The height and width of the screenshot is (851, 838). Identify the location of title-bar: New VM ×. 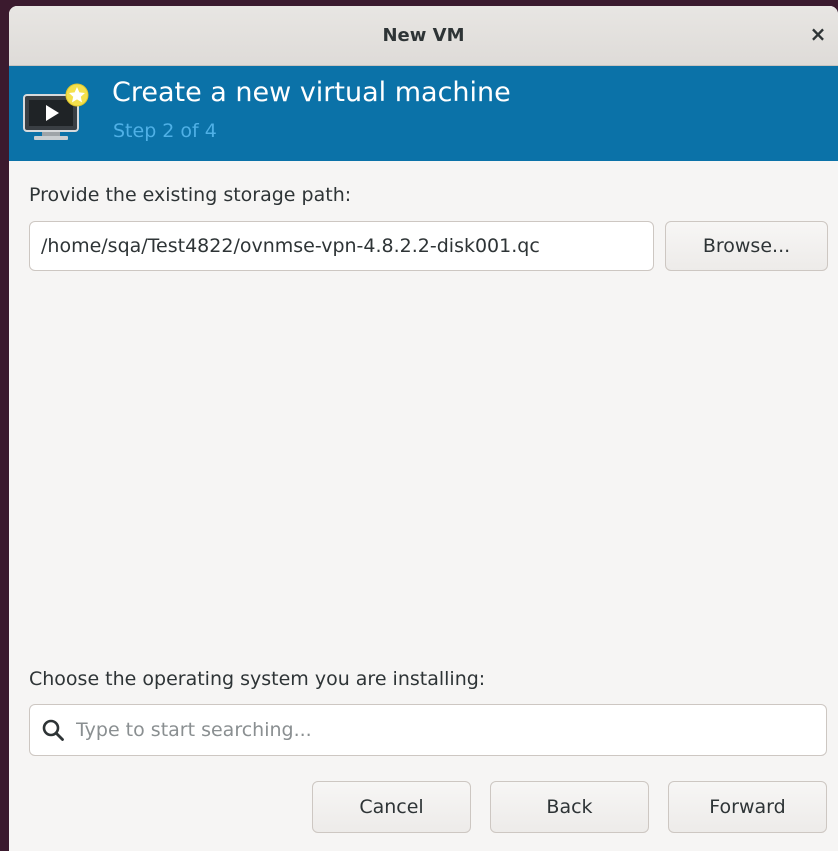
(423, 36).